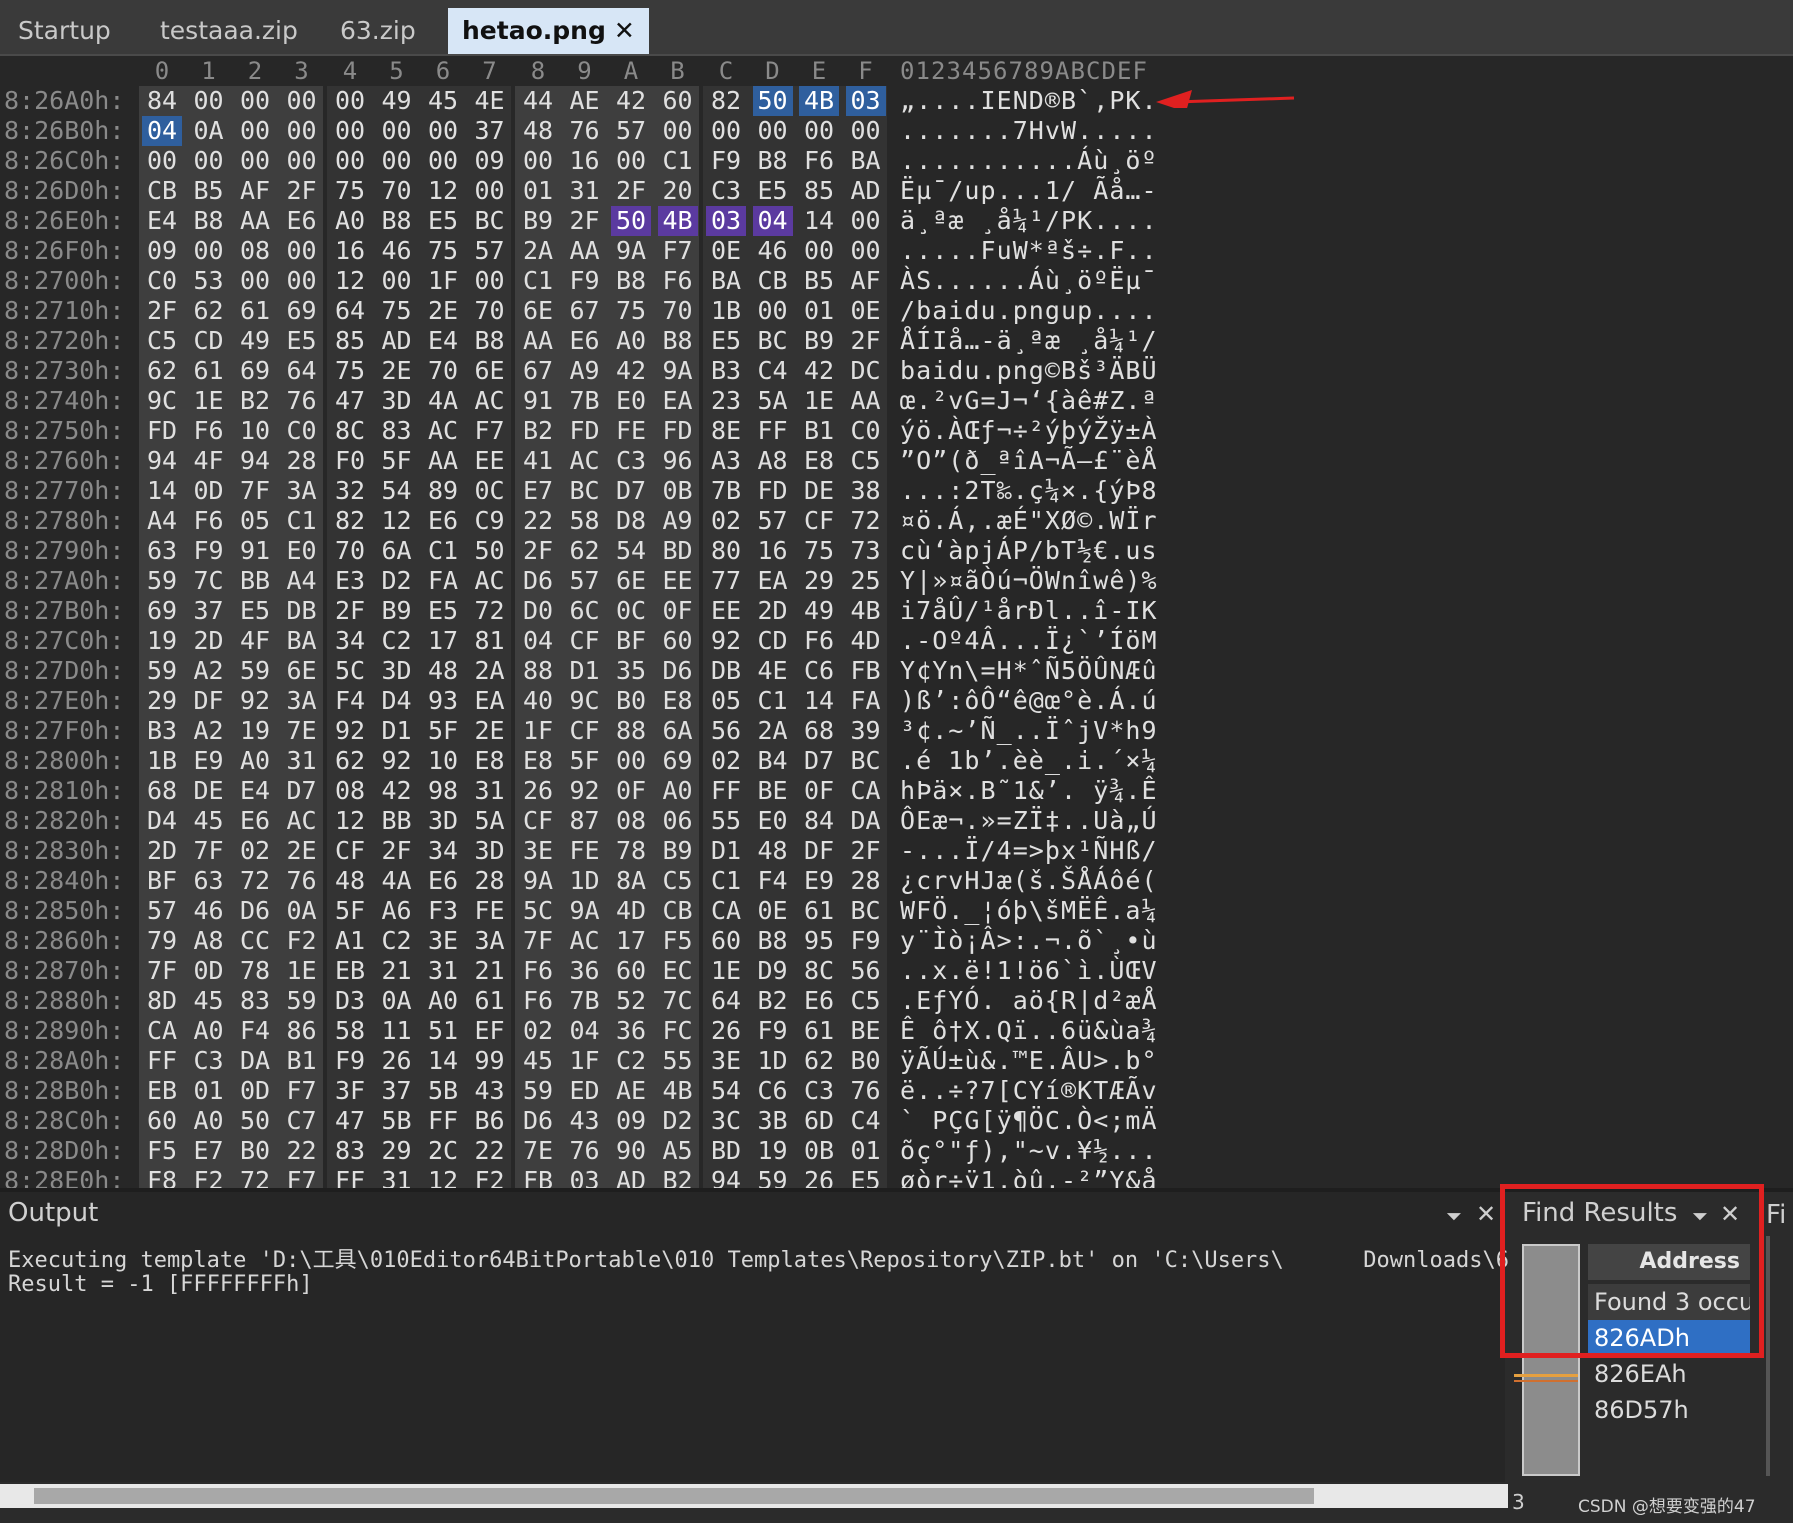 The image size is (1793, 1523). Describe the element at coordinates (350, 521) in the screenshot. I see `hex-byte: 82` at that location.